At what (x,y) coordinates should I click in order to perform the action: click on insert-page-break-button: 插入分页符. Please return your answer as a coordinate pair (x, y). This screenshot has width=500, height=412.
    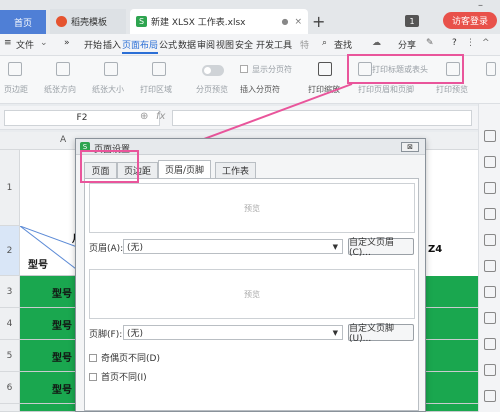
    Looking at the image, I should click on (260, 89).